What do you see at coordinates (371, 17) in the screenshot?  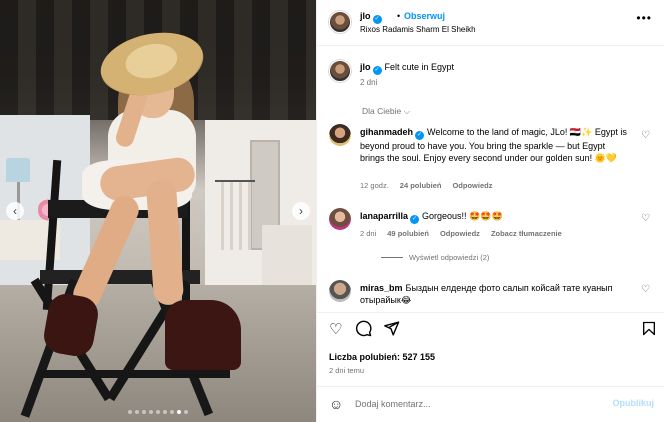 I see `author-username: jlo ✓` at bounding box center [371, 17].